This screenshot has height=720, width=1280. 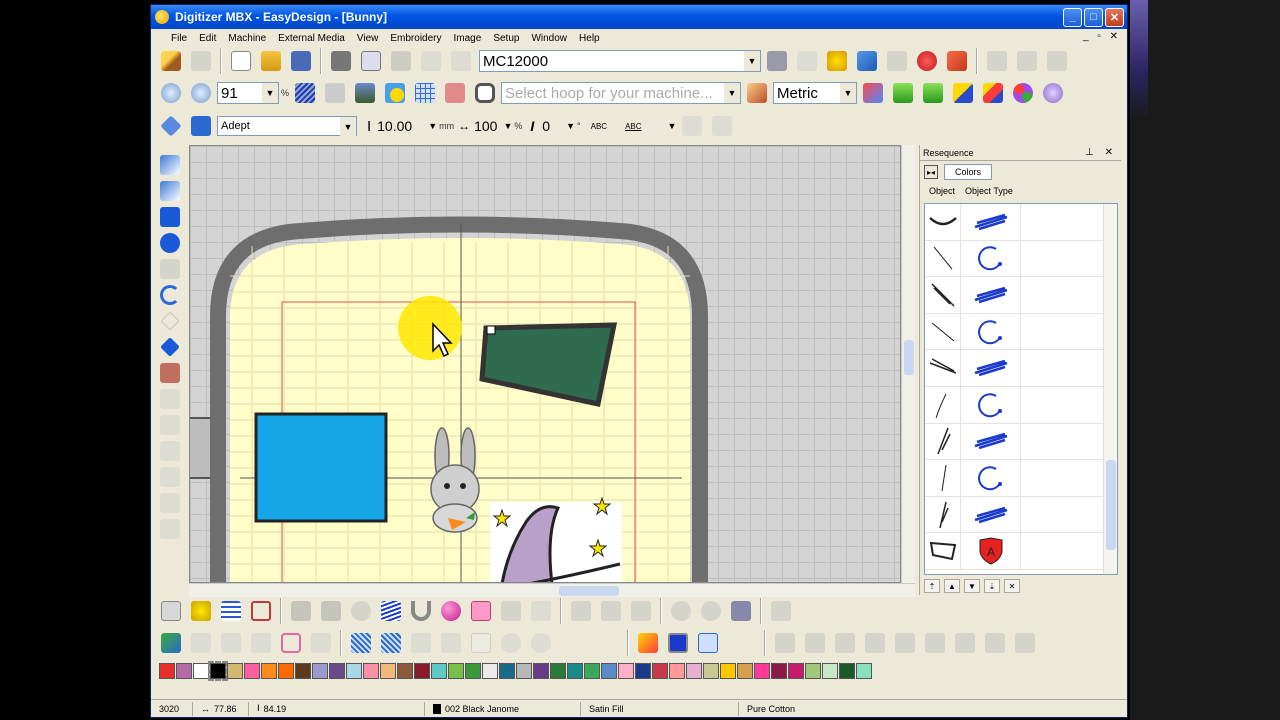 I want to click on list-item: A, so click(x=1021, y=551).